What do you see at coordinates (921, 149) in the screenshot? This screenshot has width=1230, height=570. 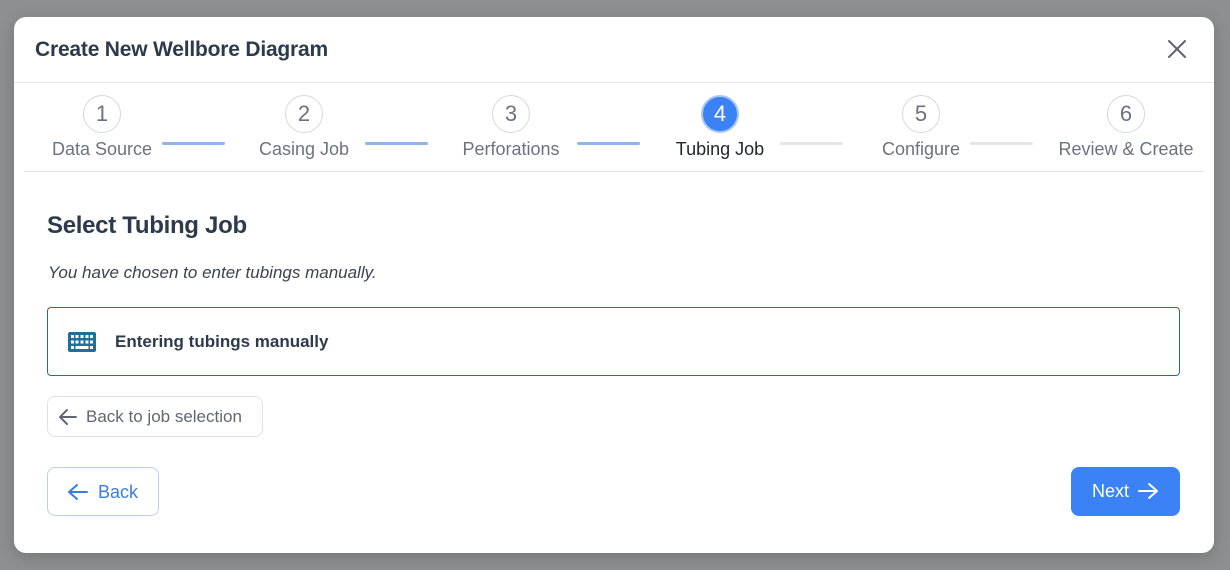 I see `step-label: Configure` at bounding box center [921, 149].